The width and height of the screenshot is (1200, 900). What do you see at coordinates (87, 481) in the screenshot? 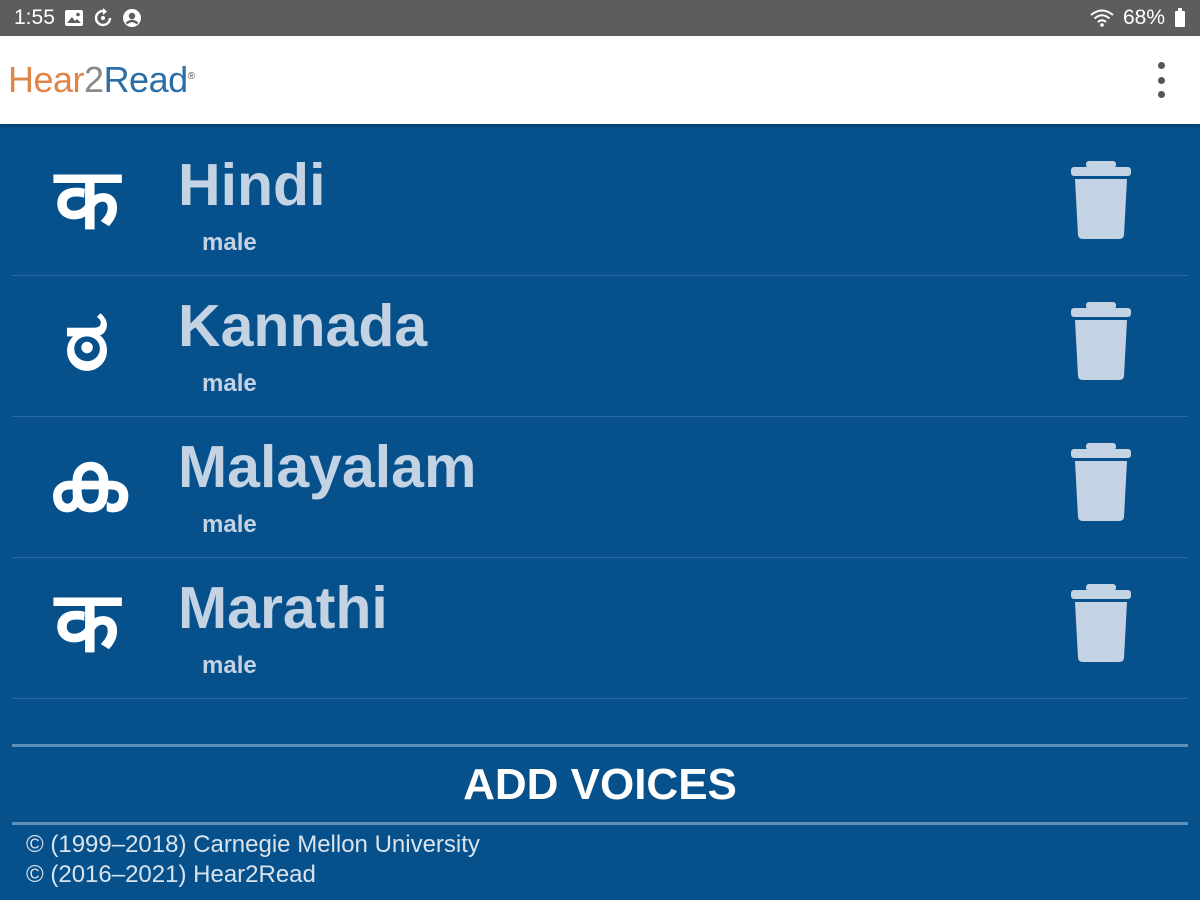
I see `script-glyph: ക` at bounding box center [87, 481].